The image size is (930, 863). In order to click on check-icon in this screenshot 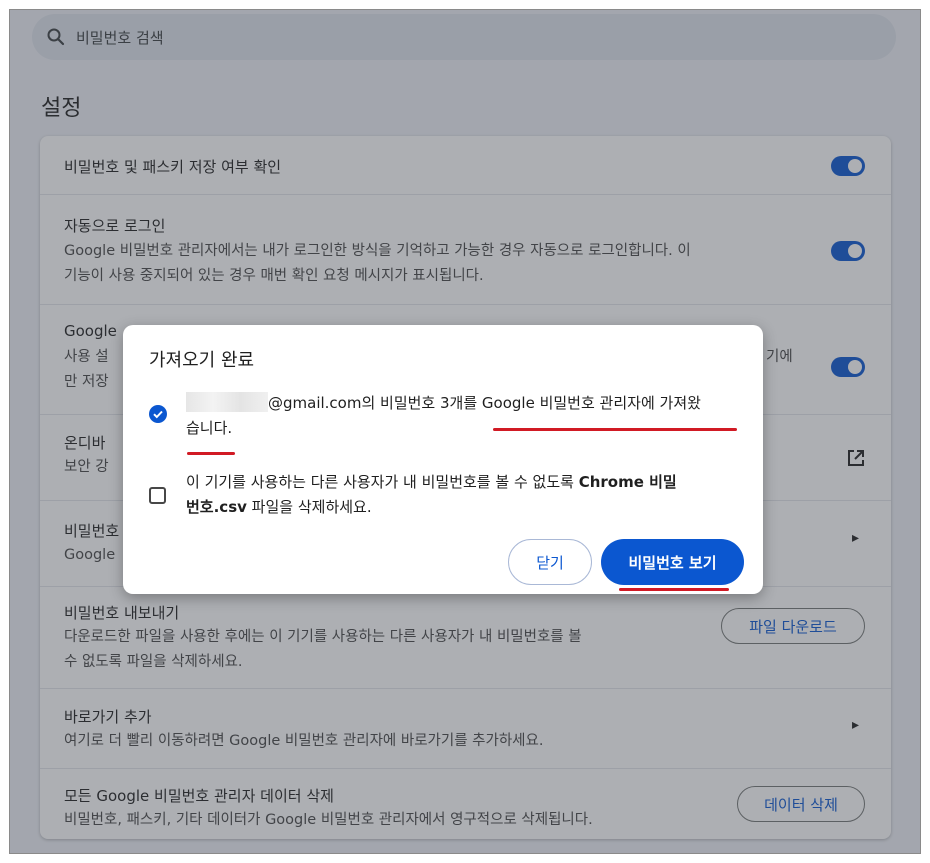, I will do `click(158, 414)`.